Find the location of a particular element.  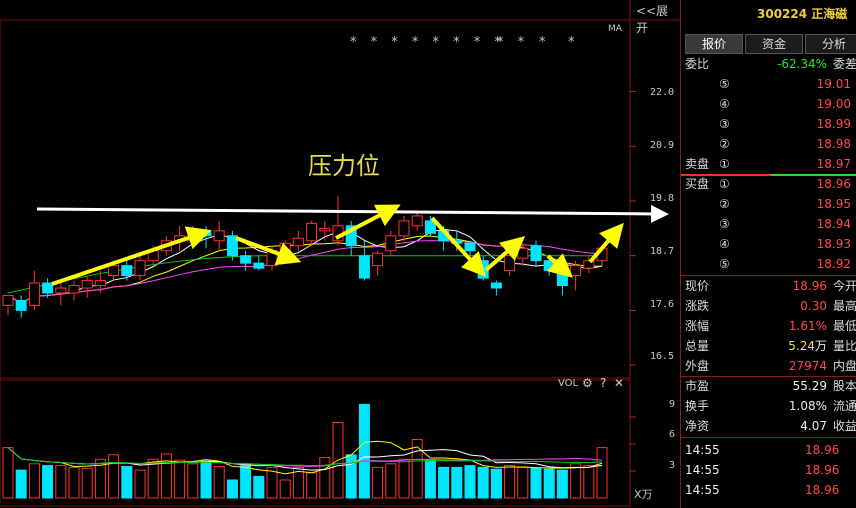

fundamental-extra-label: 收益 is located at coordinates (844, 426).